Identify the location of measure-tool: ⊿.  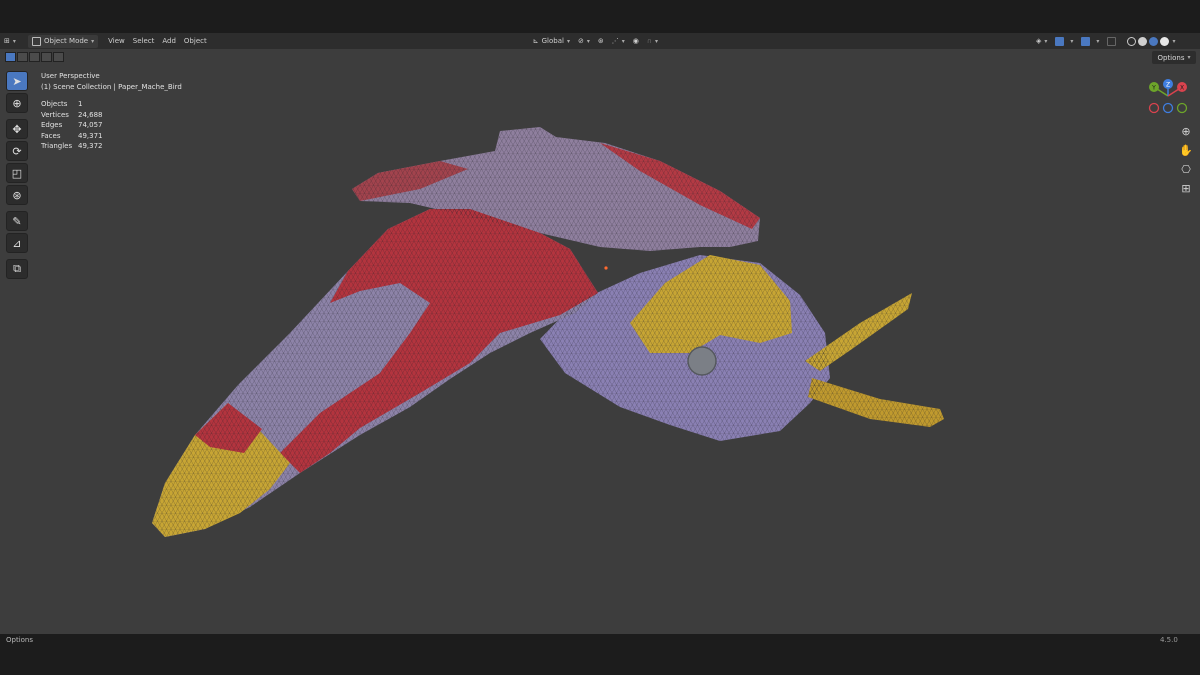
(17, 243).